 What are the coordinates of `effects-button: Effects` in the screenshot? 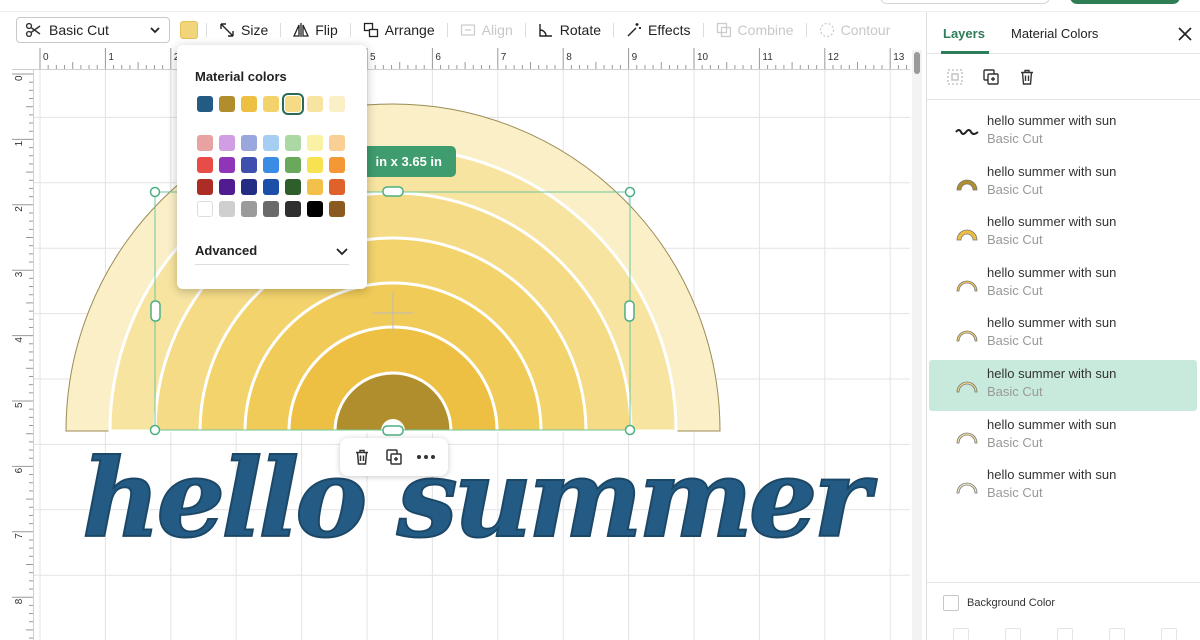 It's located at (658, 30).